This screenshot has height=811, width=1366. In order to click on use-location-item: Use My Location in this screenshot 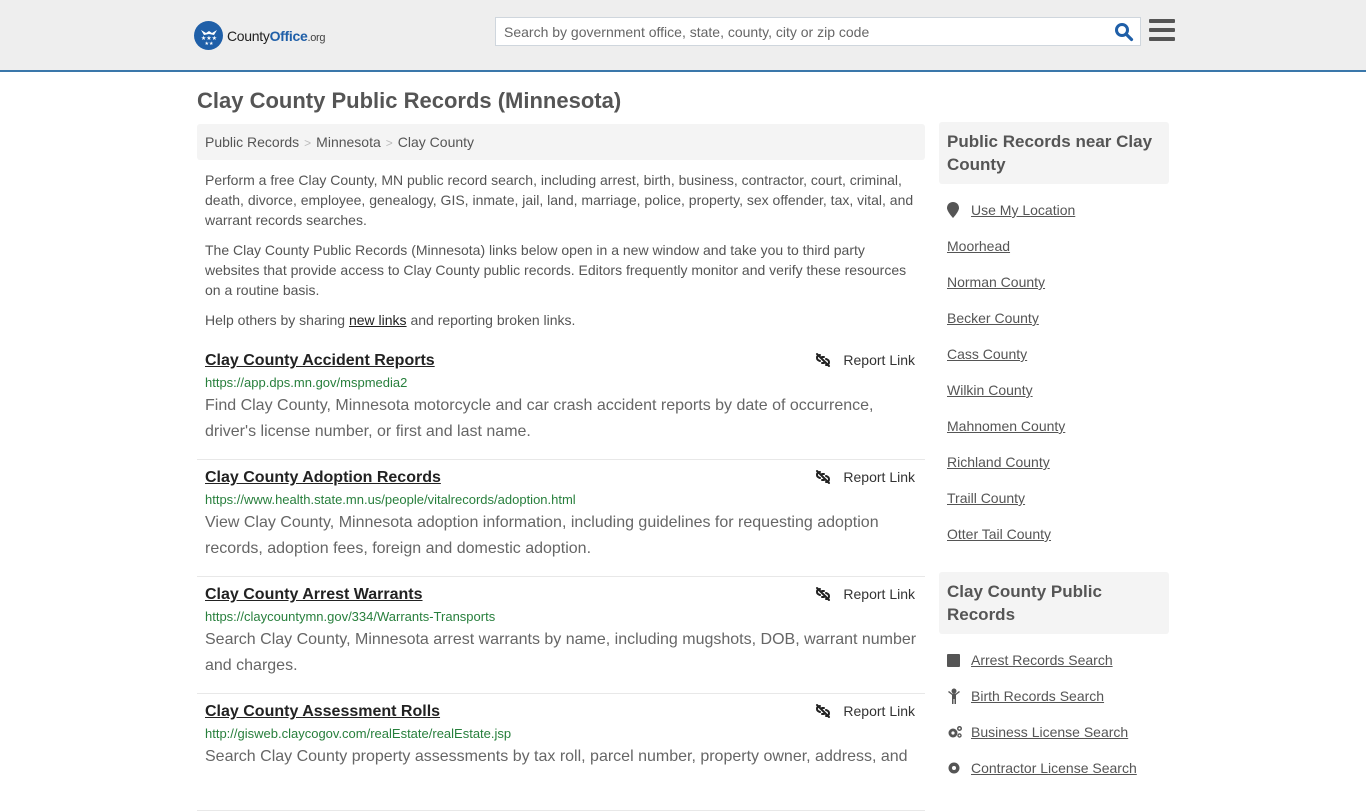, I will do `click(1054, 210)`.